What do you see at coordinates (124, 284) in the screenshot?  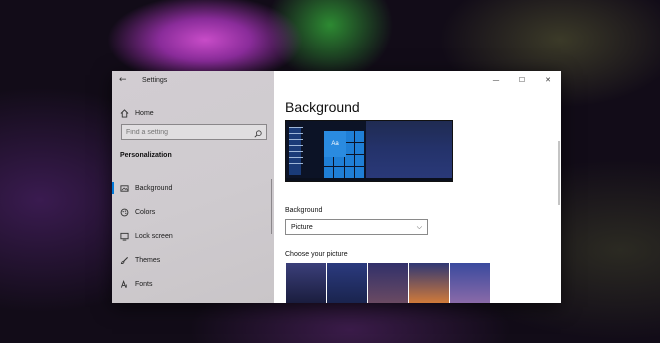 I see `font-icon` at bounding box center [124, 284].